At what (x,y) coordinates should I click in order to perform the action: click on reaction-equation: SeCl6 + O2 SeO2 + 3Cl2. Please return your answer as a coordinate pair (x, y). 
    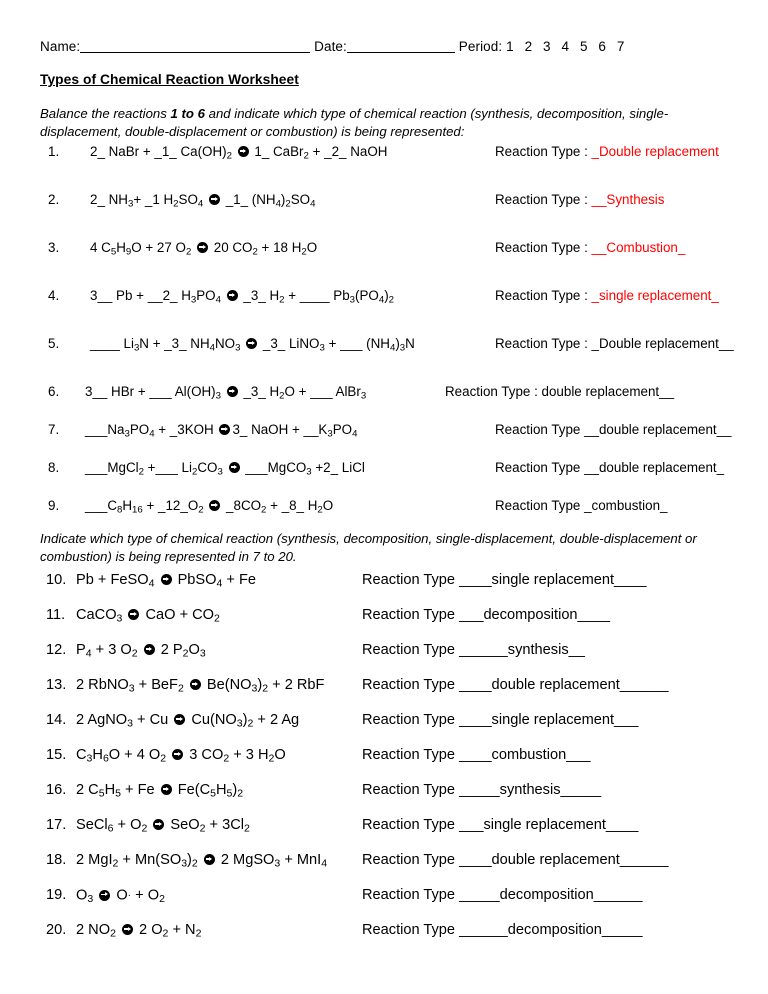
    Looking at the image, I should click on (163, 825).